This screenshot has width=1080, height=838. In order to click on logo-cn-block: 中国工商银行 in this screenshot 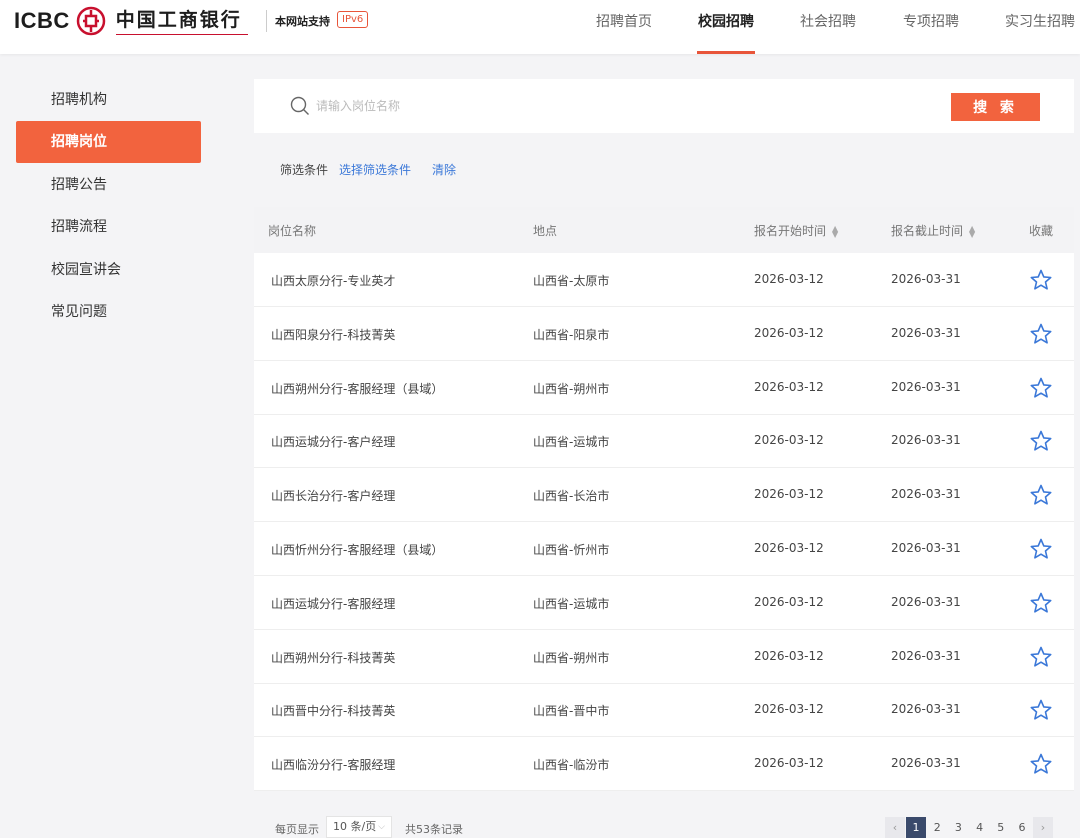, I will do `click(181, 21)`.